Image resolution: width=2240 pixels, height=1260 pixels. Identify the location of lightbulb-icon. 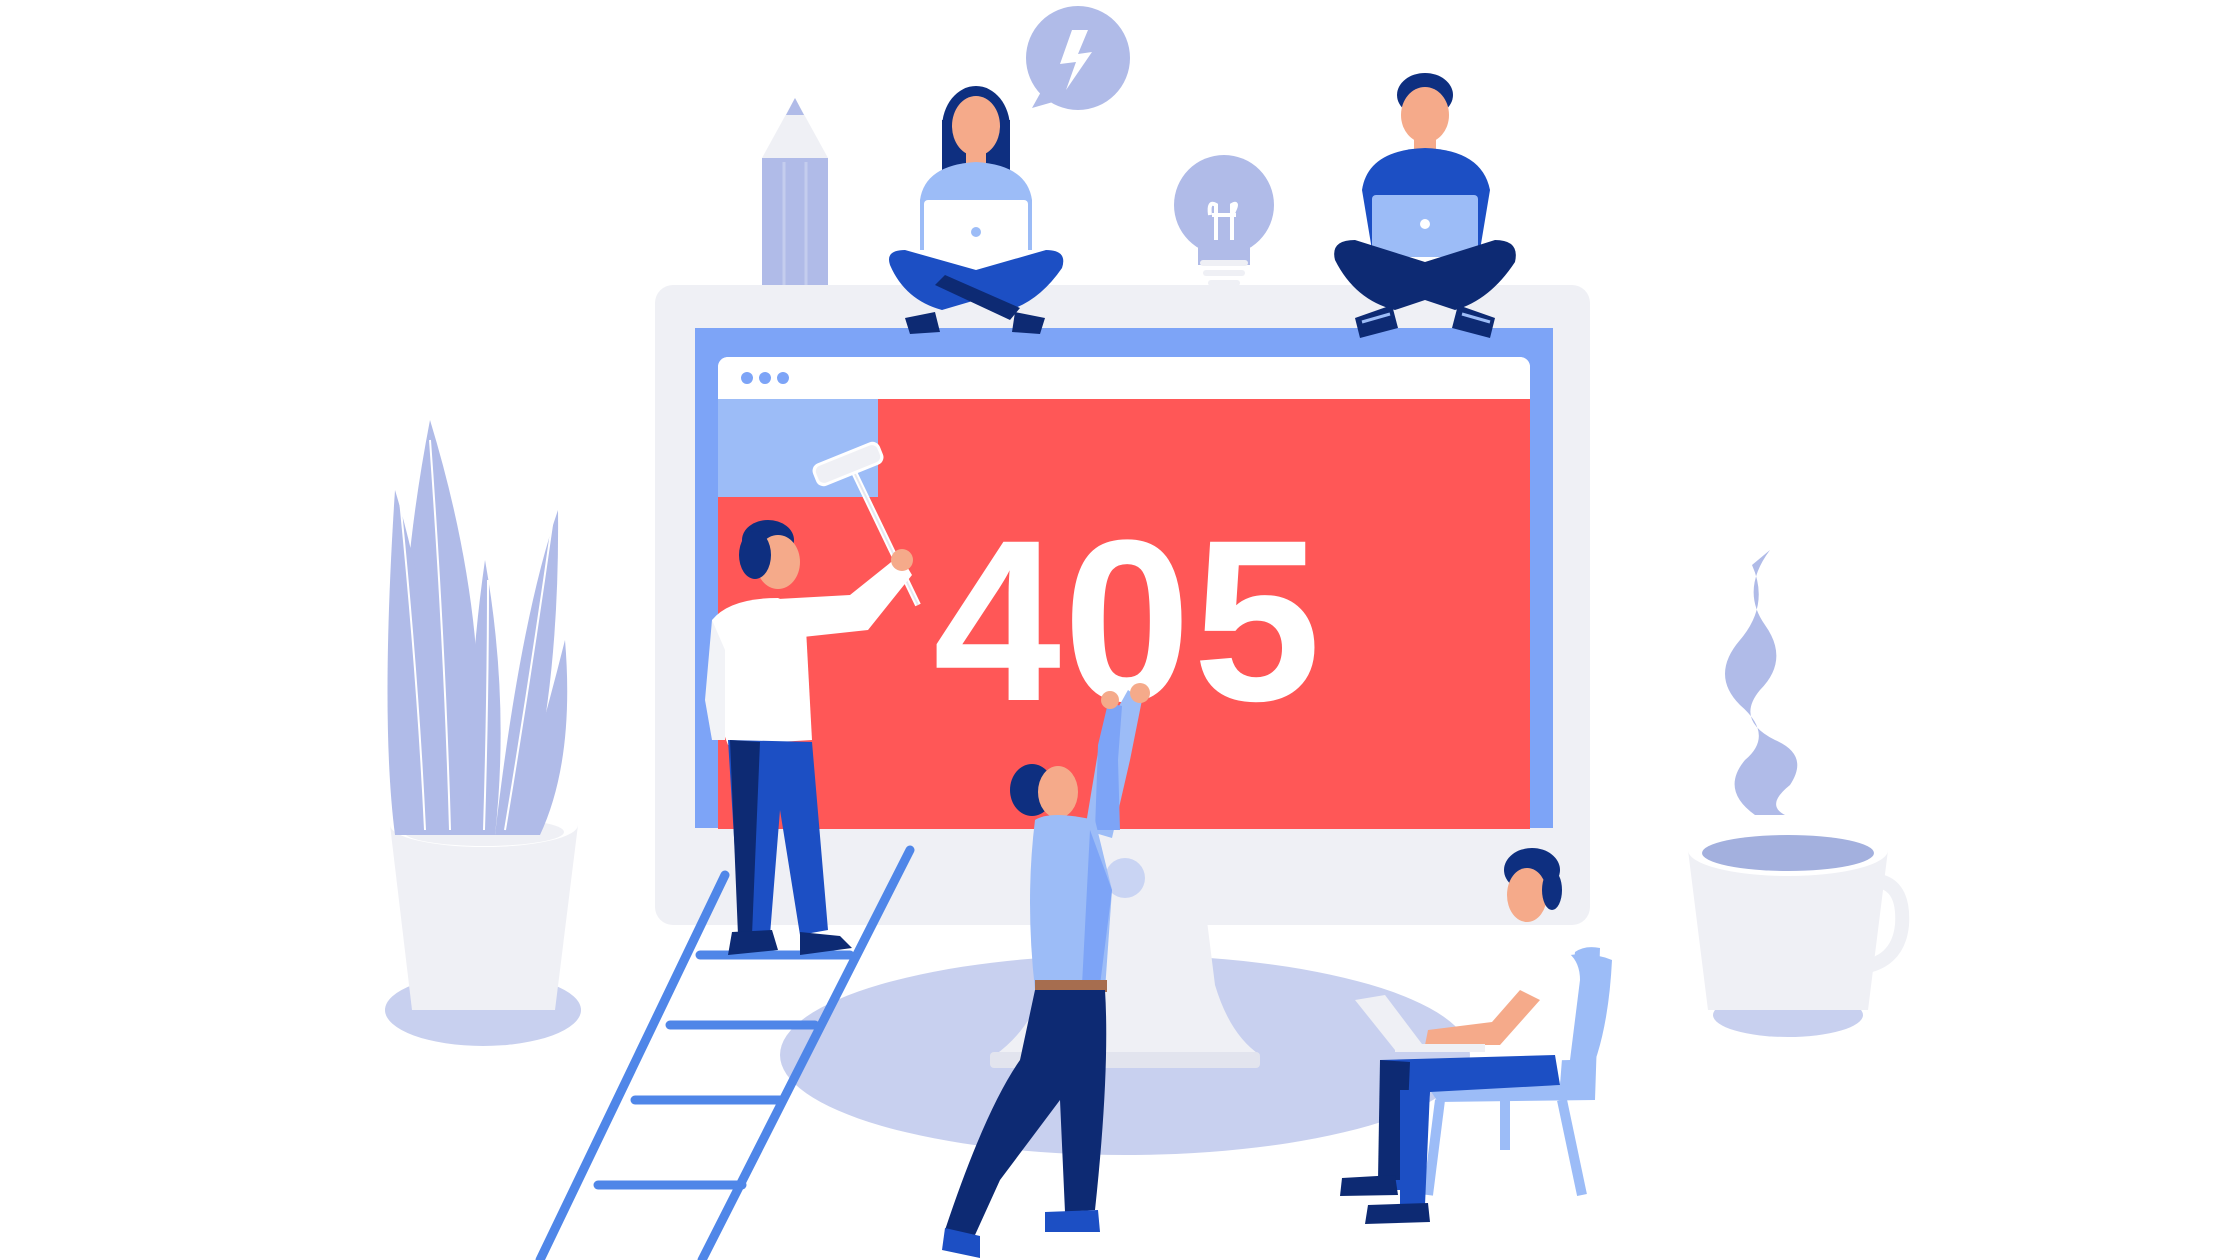
(1224, 220).